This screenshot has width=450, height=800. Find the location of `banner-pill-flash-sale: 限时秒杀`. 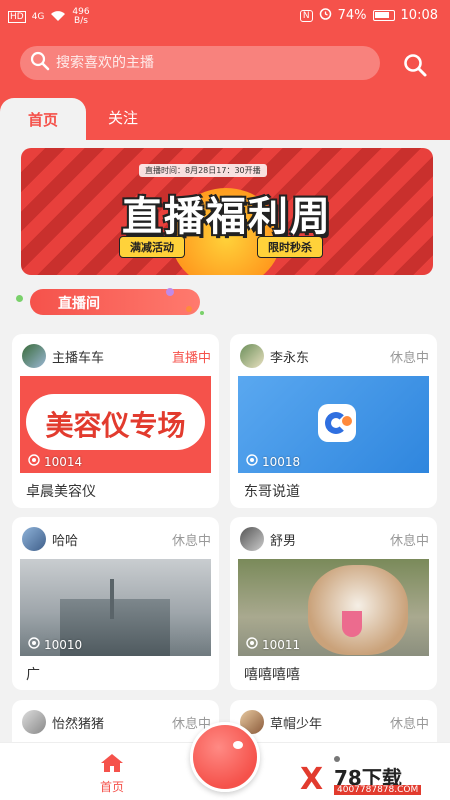

banner-pill-flash-sale: 限时秒杀 is located at coordinates (290, 247).